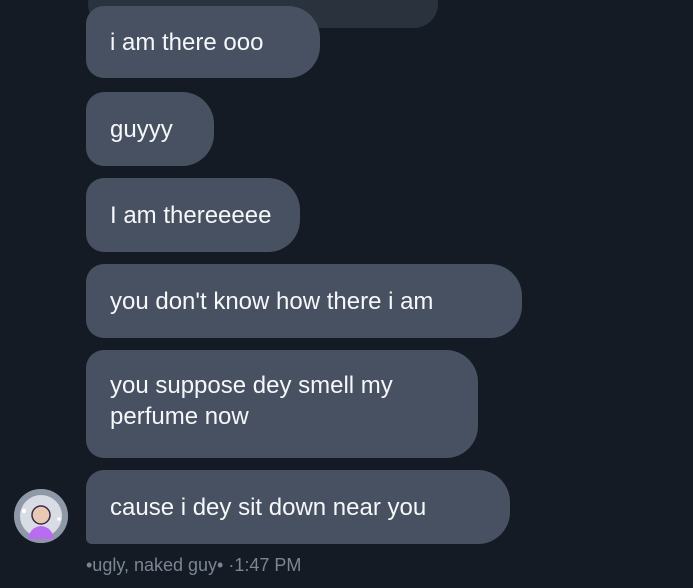 The width and height of the screenshot is (693, 588). I want to click on message-meta: •ugly, naked guy• ·1:47 PM, so click(193, 565).